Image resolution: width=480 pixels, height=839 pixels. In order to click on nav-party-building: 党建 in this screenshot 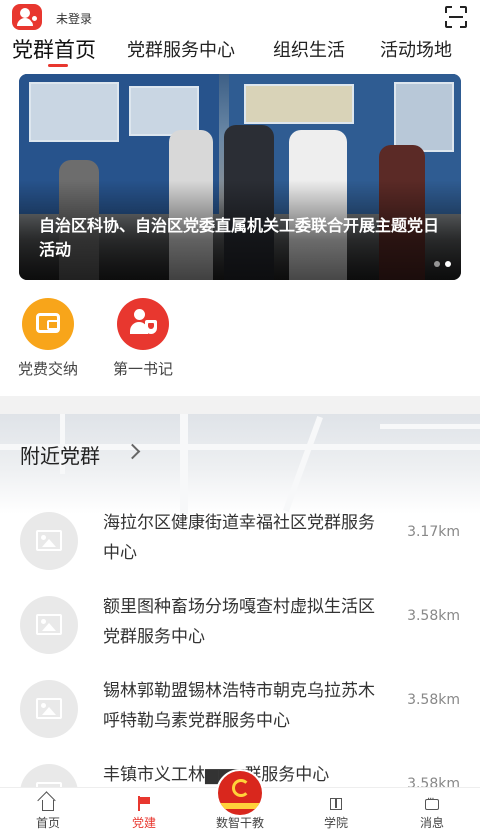, I will do `click(144, 813)`.